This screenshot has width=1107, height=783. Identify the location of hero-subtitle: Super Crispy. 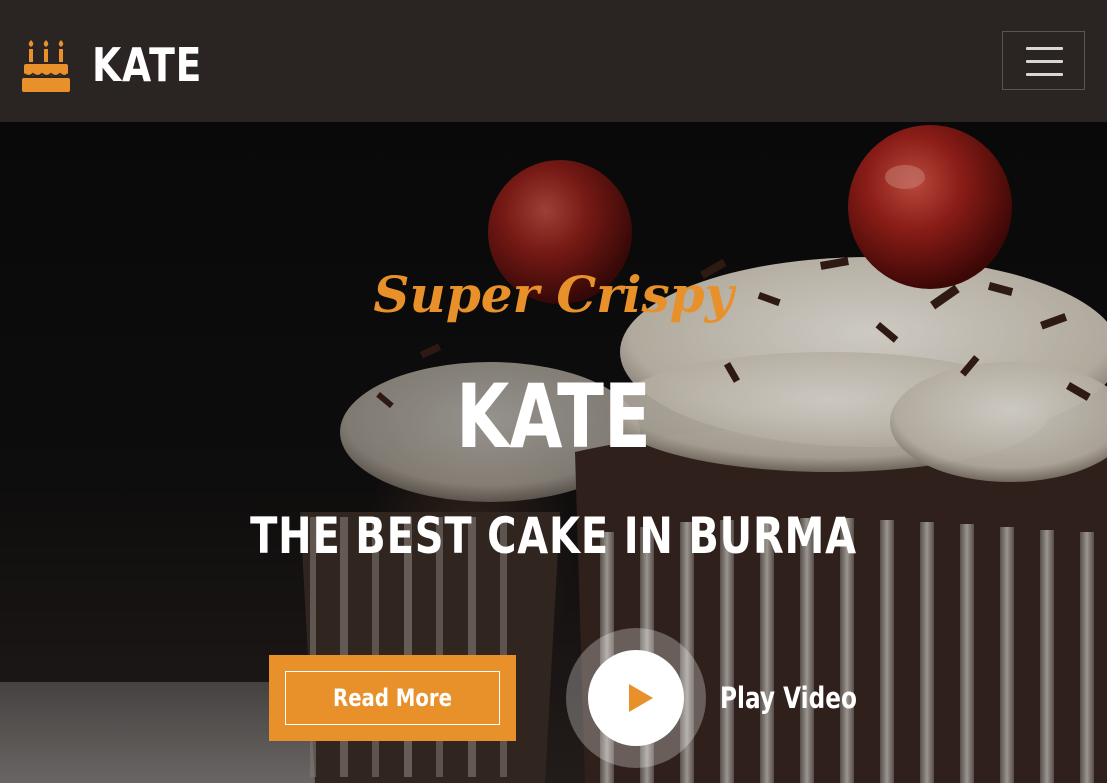
(553, 294).